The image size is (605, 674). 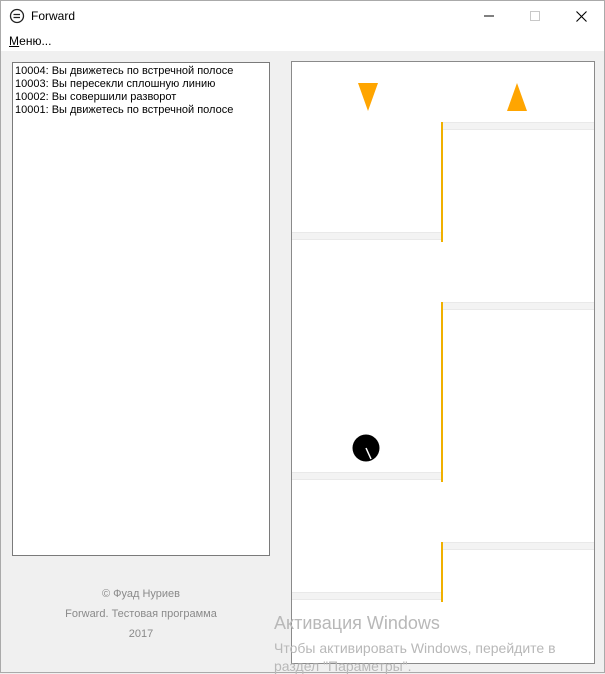 What do you see at coordinates (366, 448) in the screenshot?
I see `car-icon` at bounding box center [366, 448].